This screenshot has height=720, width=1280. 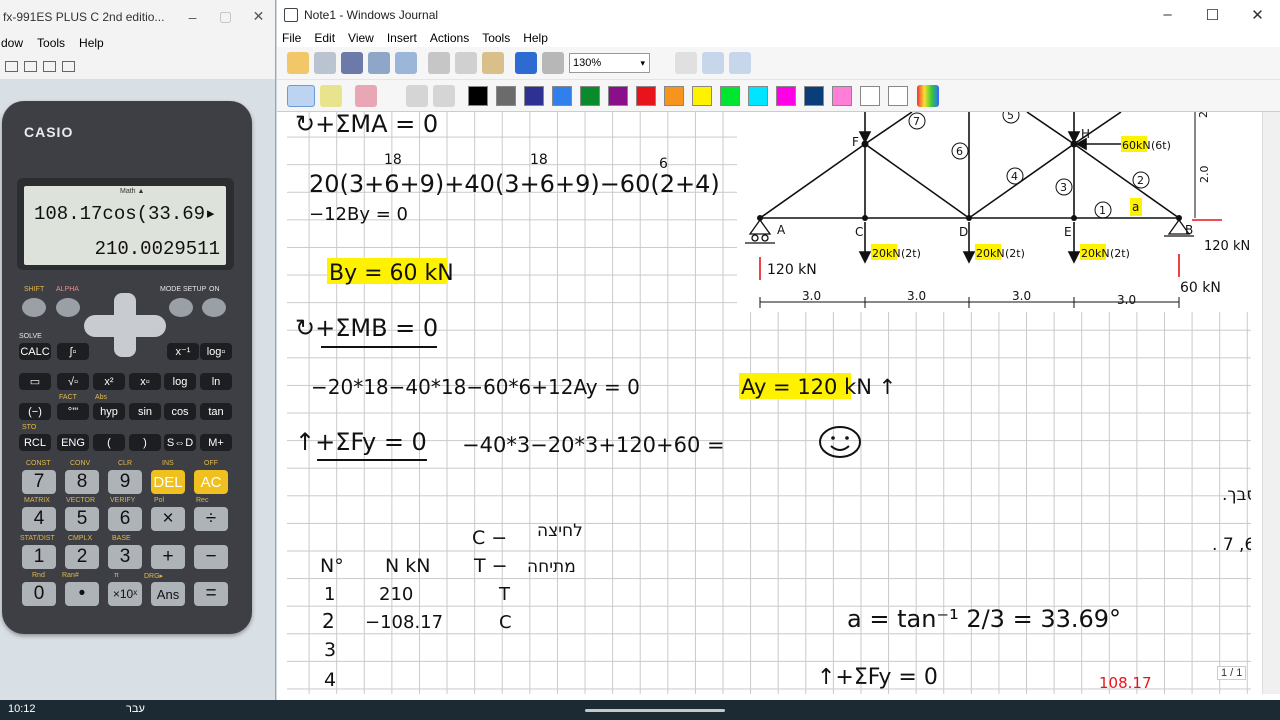 I want to click on nav-pad-vertical, so click(x=125, y=325).